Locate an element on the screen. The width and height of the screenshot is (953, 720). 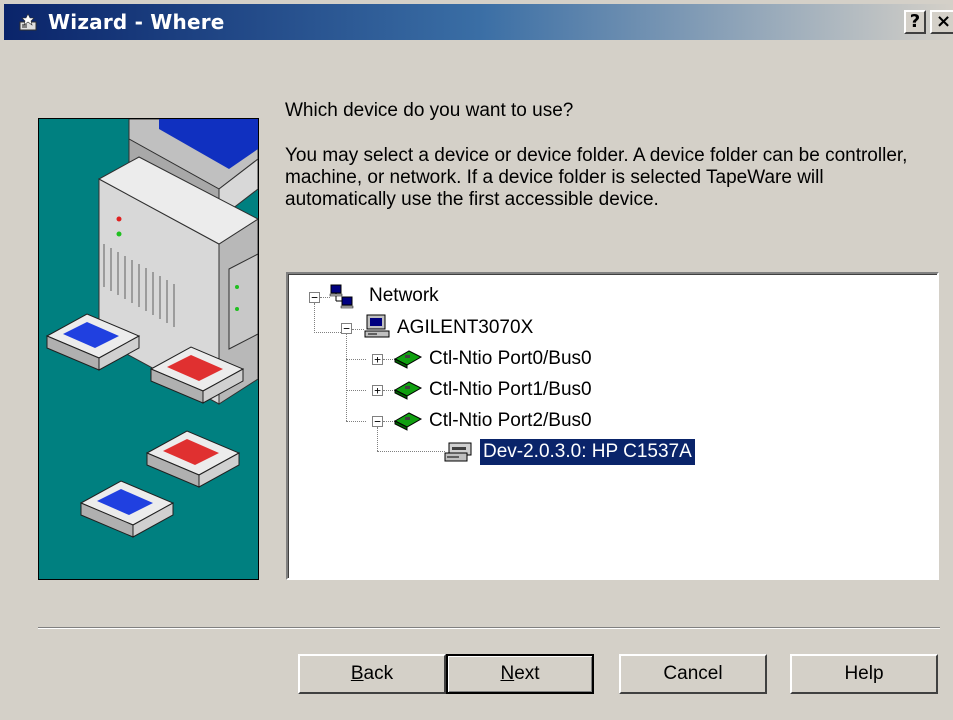
collapse-port2-toggle: − is located at coordinates (377, 421).